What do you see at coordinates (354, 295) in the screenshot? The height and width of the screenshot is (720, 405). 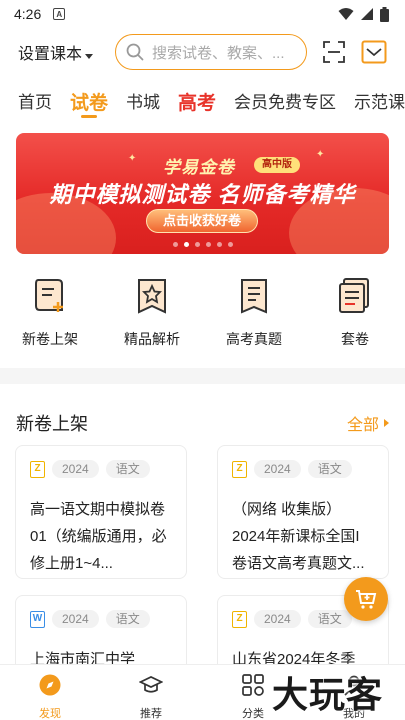 I see `paper-set-icon` at bounding box center [354, 295].